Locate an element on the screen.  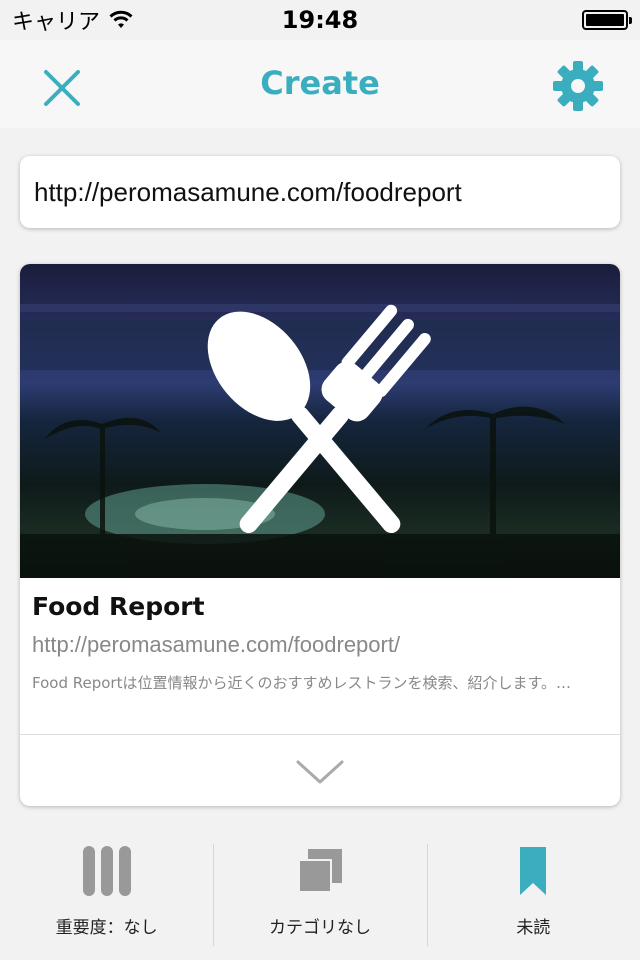
url-field is located at coordinates (320, 192).